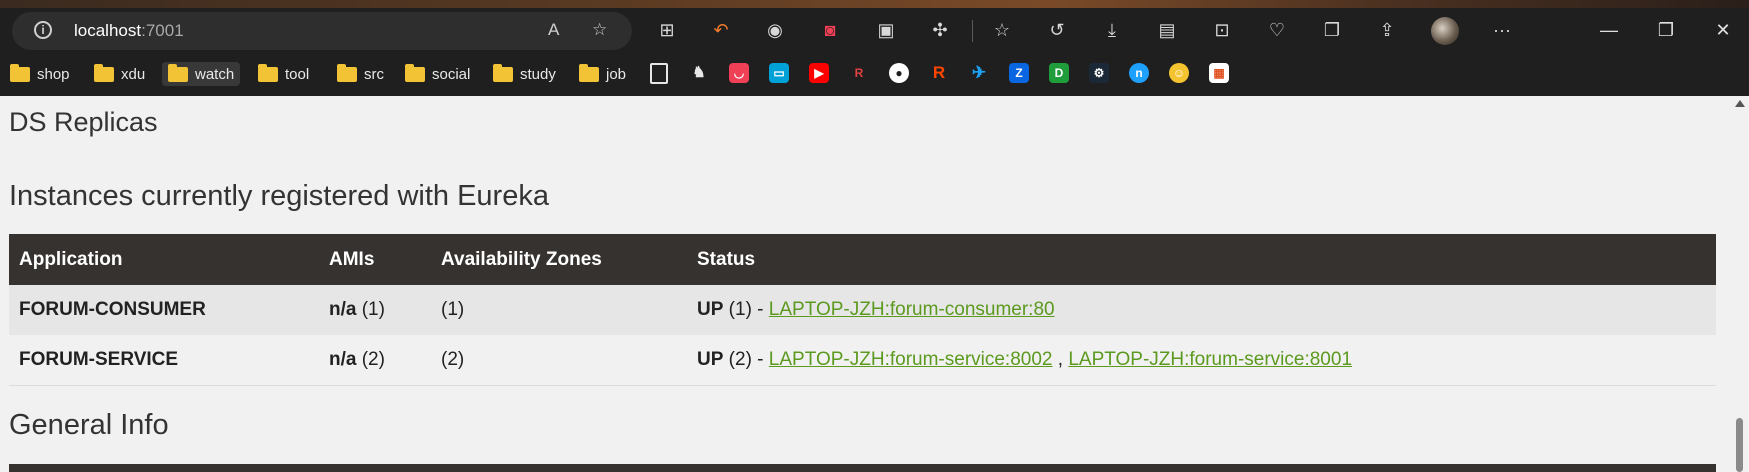 The height and width of the screenshot is (472, 1749). I want to click on share-icon: ⇪, so click(1387, 30).